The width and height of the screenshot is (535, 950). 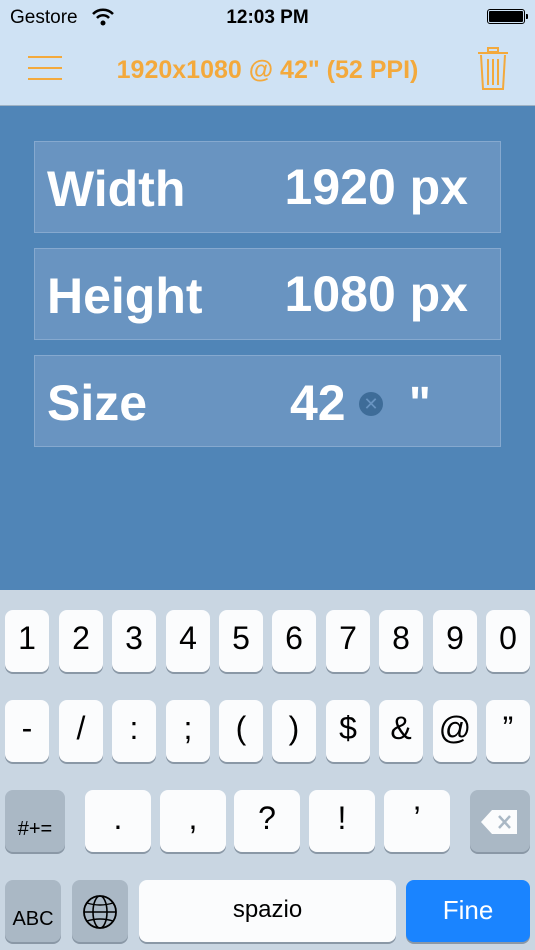 I want to click on battery-icon, so click(x=507, y=16).